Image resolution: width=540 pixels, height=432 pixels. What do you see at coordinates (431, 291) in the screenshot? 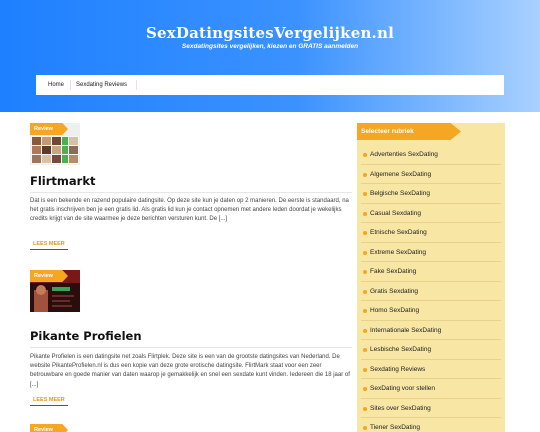
I see `sidebar-item-gratis-sexdating: Gratis Sexdating` at bounding box center [431, 291].